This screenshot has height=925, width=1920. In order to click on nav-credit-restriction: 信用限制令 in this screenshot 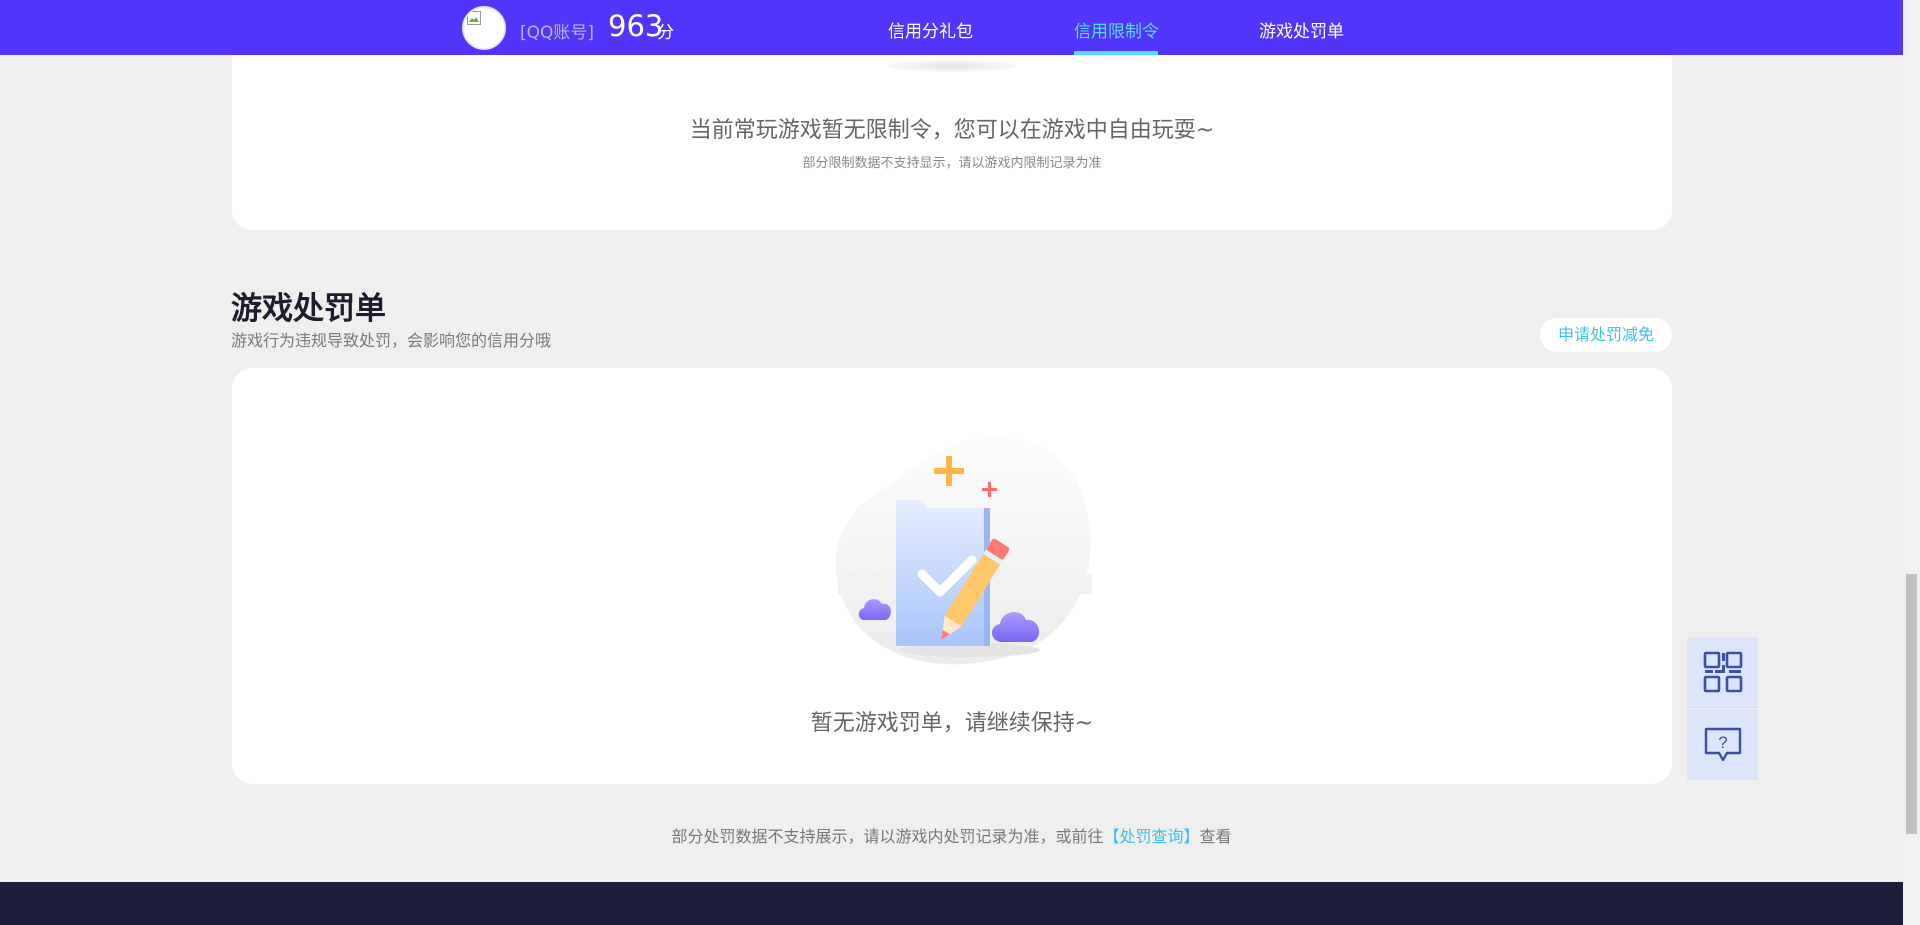, I will do `click(1116, 29)`.